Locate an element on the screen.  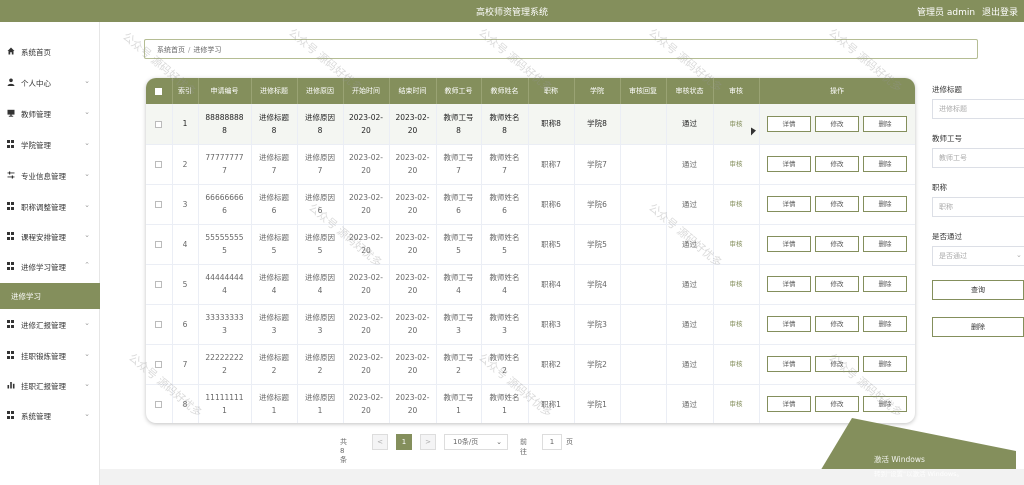
query-button: 查询 is located at coordinates (978, 290).